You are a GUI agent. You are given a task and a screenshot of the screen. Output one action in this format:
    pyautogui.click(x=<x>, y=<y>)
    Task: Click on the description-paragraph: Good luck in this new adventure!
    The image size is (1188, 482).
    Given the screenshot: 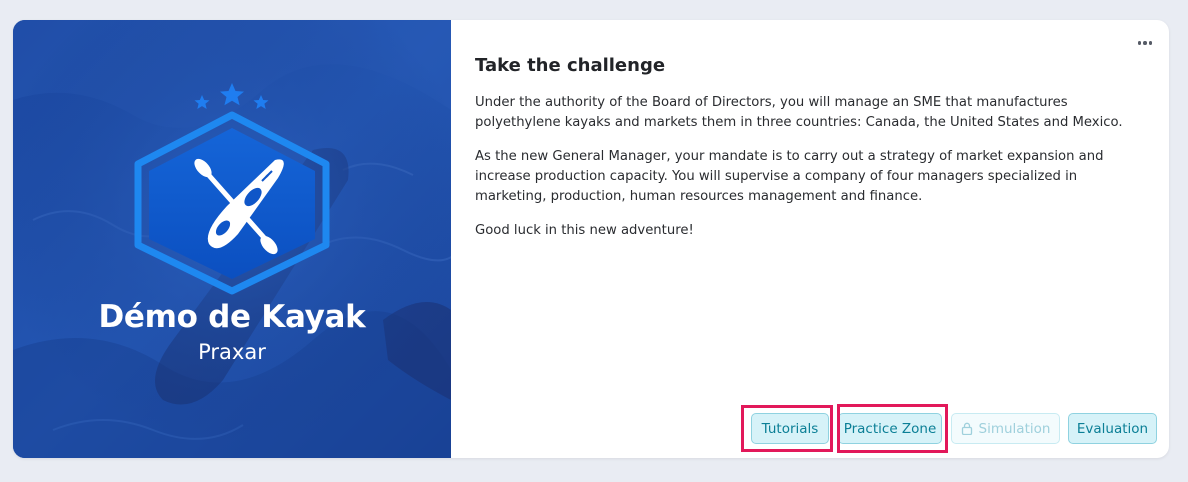 What is the action you would take?
    pyautogui.click(x=584, y=230)
    